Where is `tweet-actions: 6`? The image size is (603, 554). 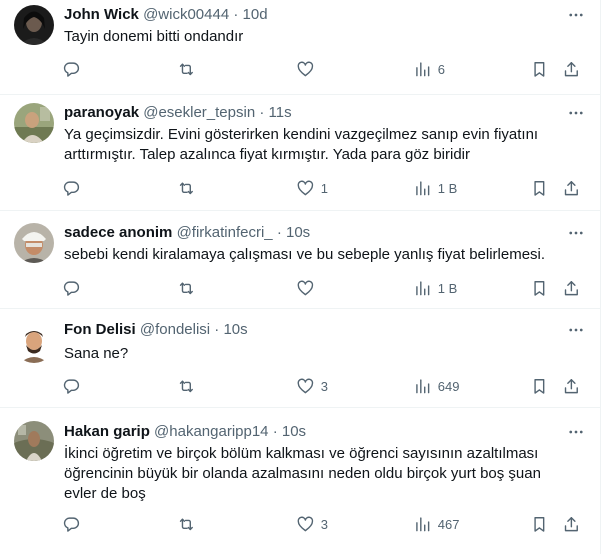 tweet-actions: 6 is located at coordinates (300, 69).